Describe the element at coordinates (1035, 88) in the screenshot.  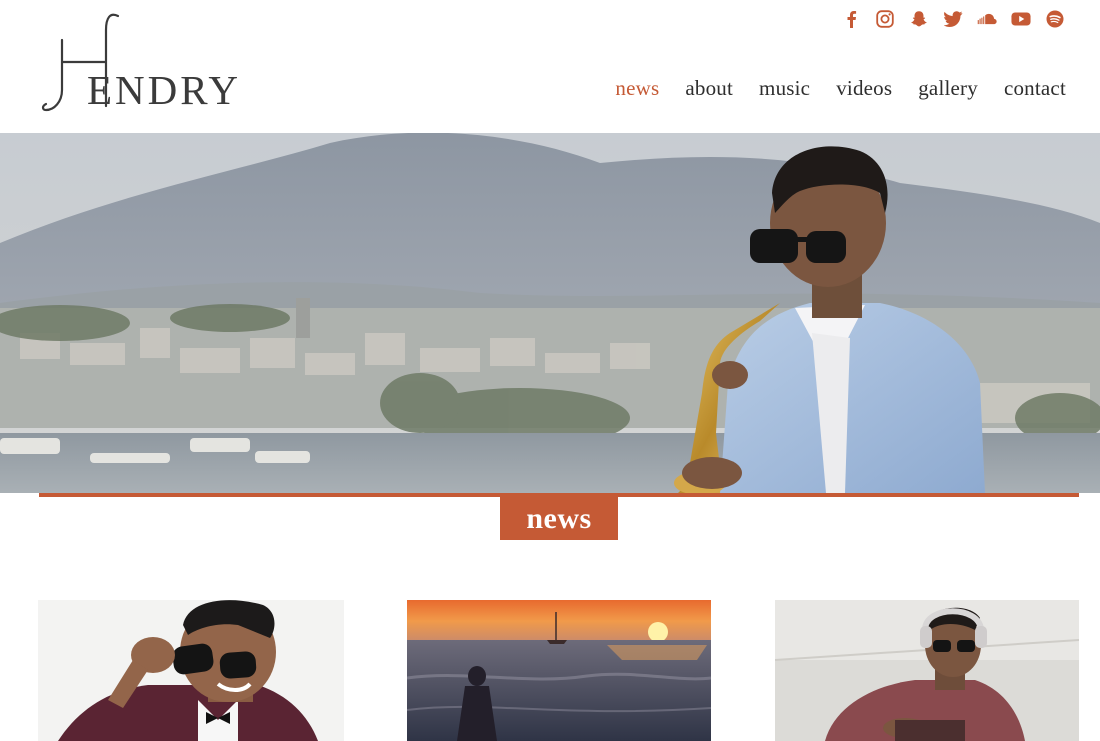
I see `nav-contact: contact` at that location.